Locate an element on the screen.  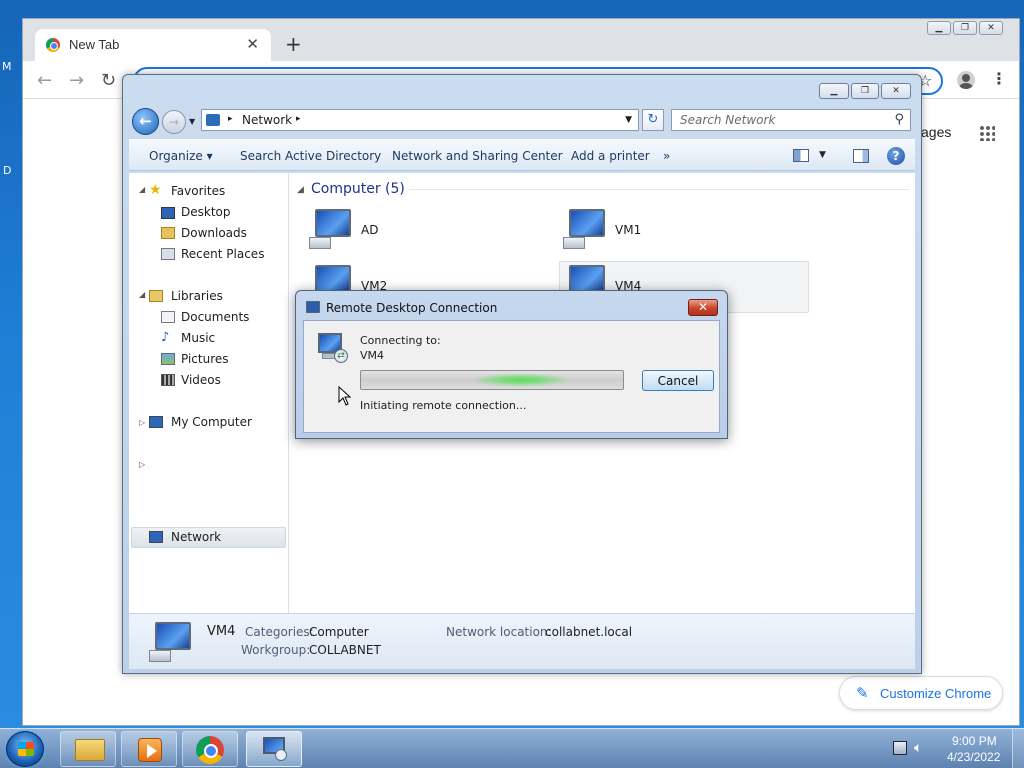
collapse-group-icon: ◢ is located at coordinates (300, 190).